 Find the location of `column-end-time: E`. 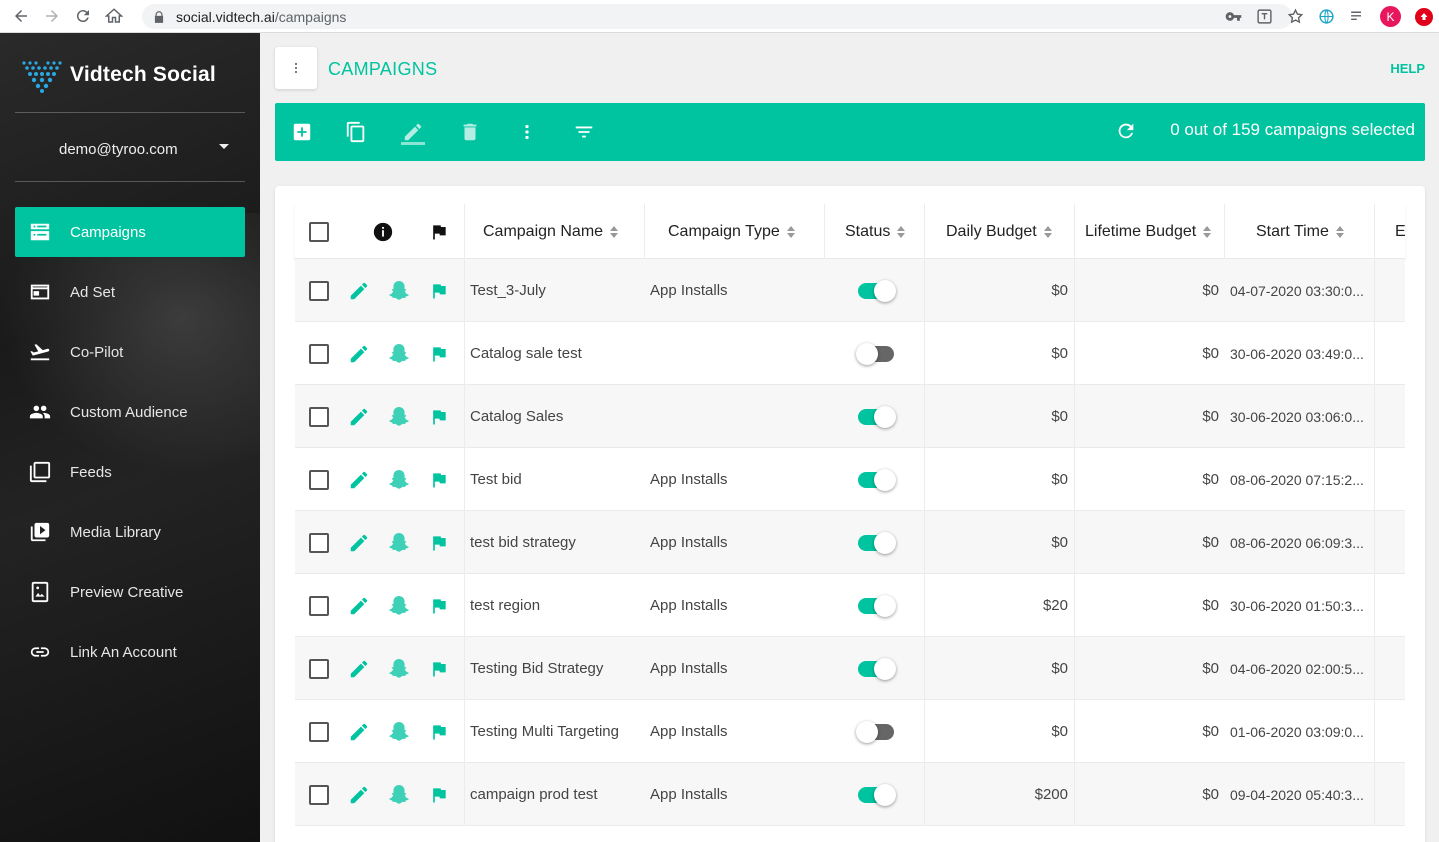

column-end-time: E is located at coordinates (1395, 231).